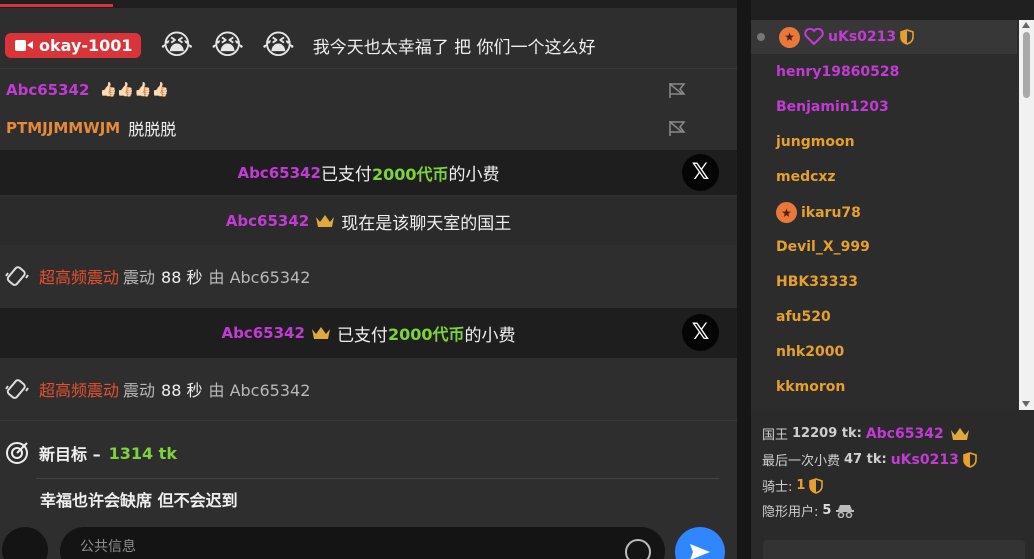 The height and width of the screenshot is (559, 1034). Describe the element at coordinates (892, 10) in the screenshot. I see `user-list-header` at that location.